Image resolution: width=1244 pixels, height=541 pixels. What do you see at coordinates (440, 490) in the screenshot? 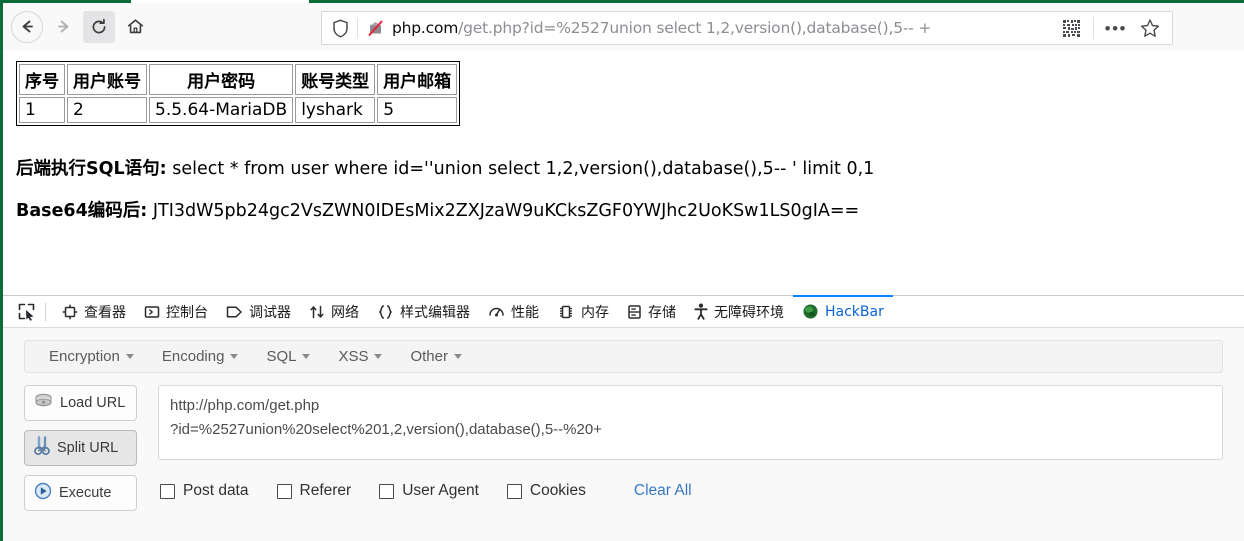
I see `checkbox-label: User Agent` at bounding box center [440, 490].